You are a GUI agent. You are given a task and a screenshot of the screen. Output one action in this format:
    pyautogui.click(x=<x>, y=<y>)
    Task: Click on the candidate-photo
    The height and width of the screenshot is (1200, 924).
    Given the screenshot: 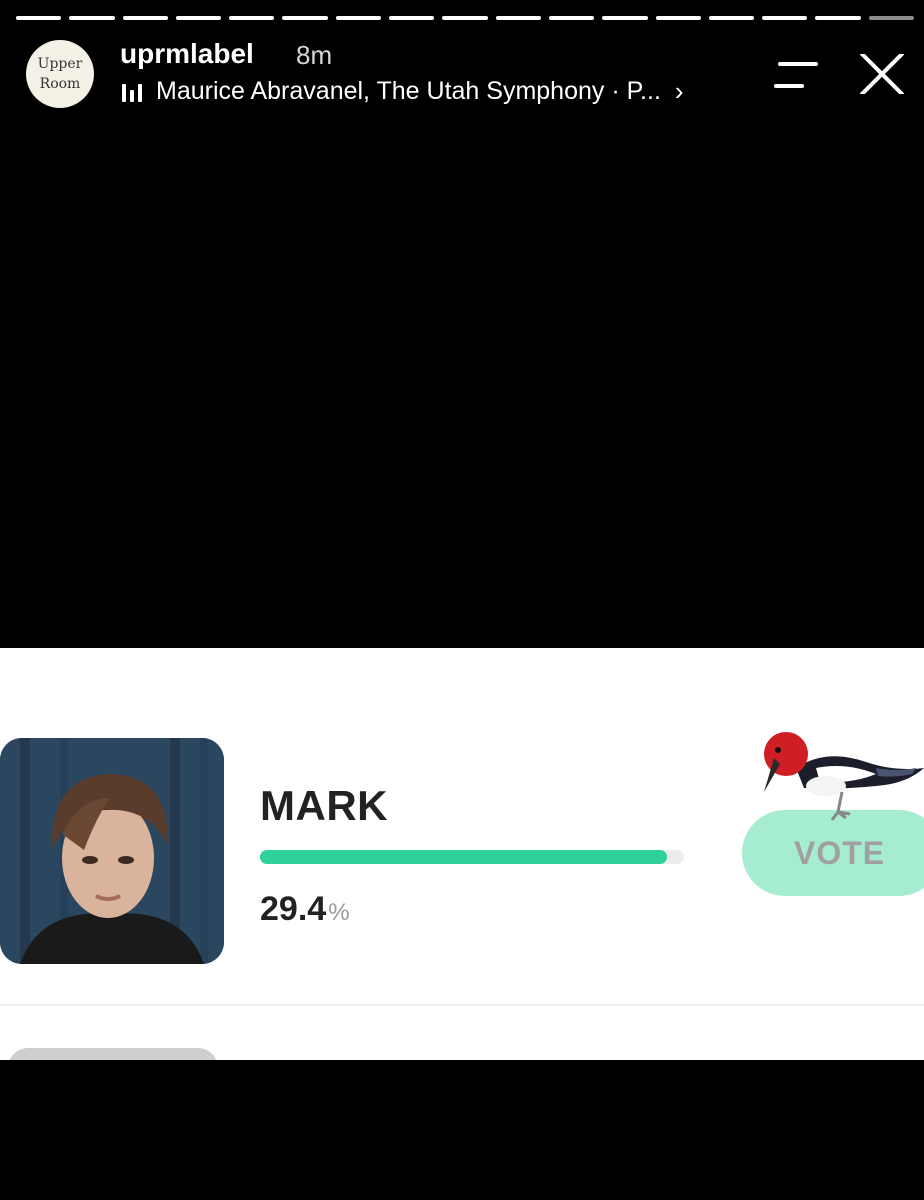 What is the action you would take?
    pyautogui.click(x=112, y=851)
    